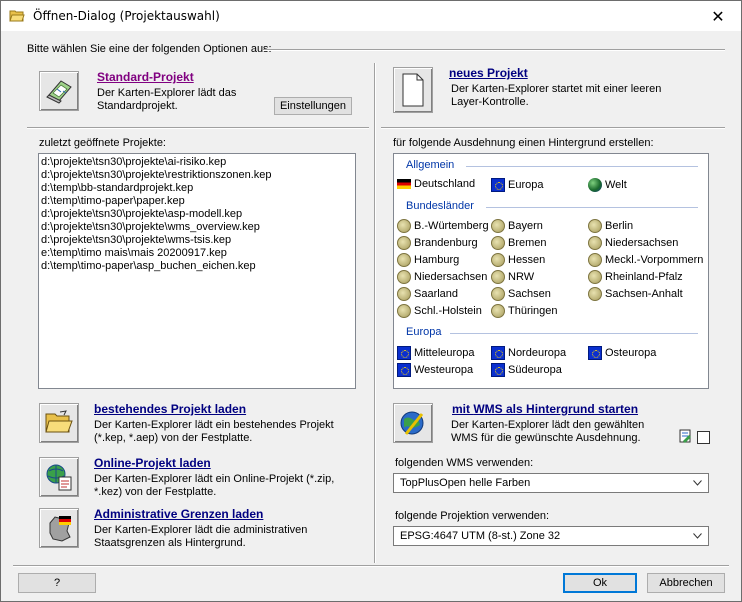  I want to click on extent-state: NRW, so click(512, 277).